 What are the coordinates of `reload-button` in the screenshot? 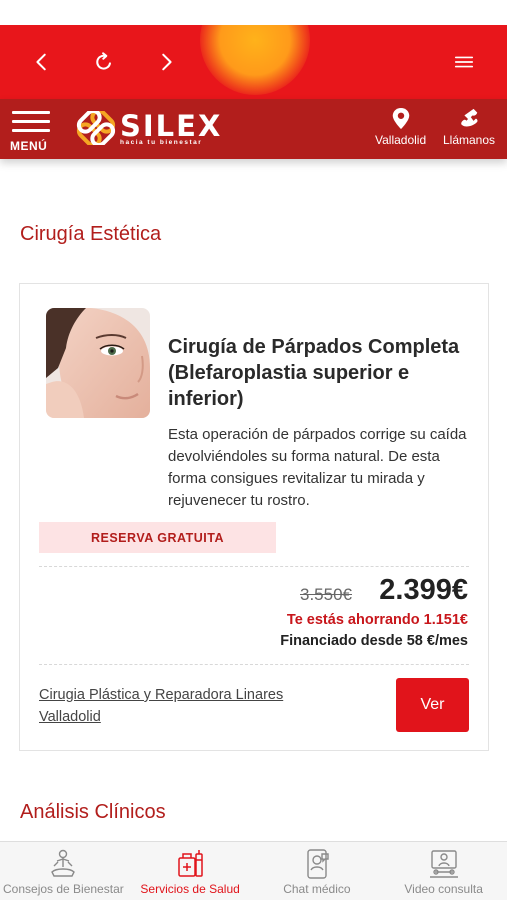 It's located at (104, 62).